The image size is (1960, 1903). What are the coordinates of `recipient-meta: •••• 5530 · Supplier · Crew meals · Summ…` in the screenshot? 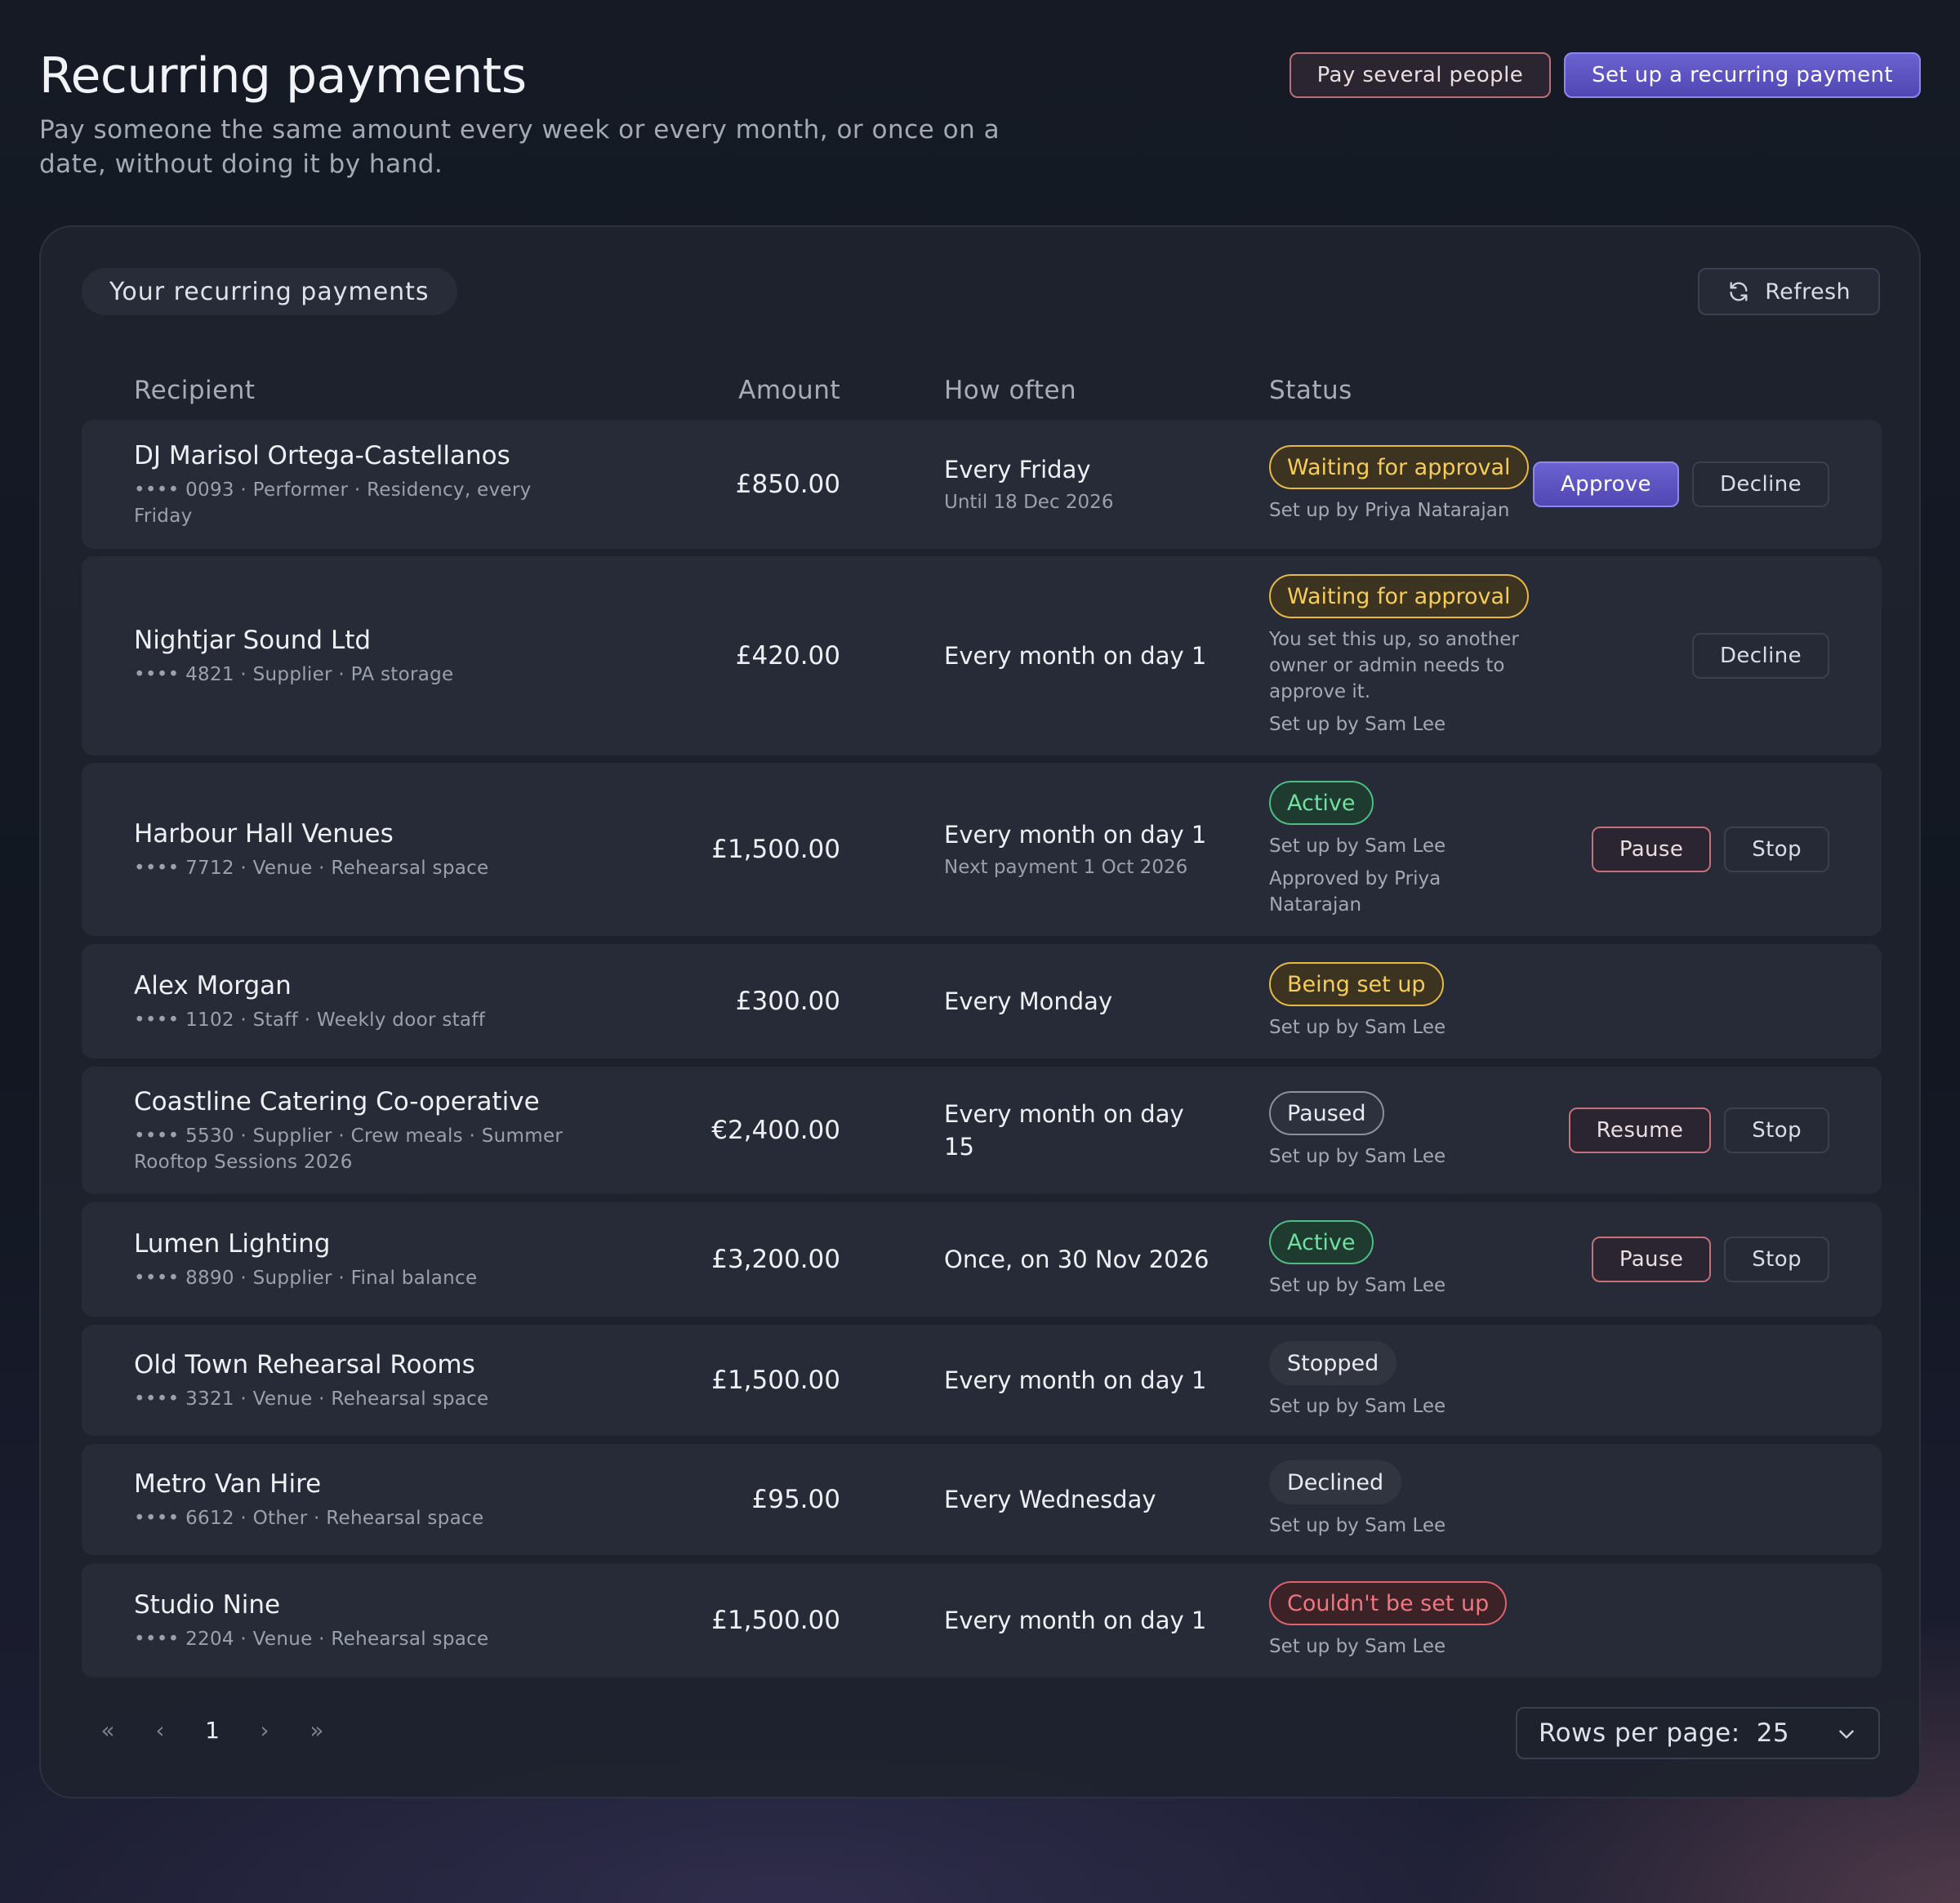 It's located at (349, 1149).